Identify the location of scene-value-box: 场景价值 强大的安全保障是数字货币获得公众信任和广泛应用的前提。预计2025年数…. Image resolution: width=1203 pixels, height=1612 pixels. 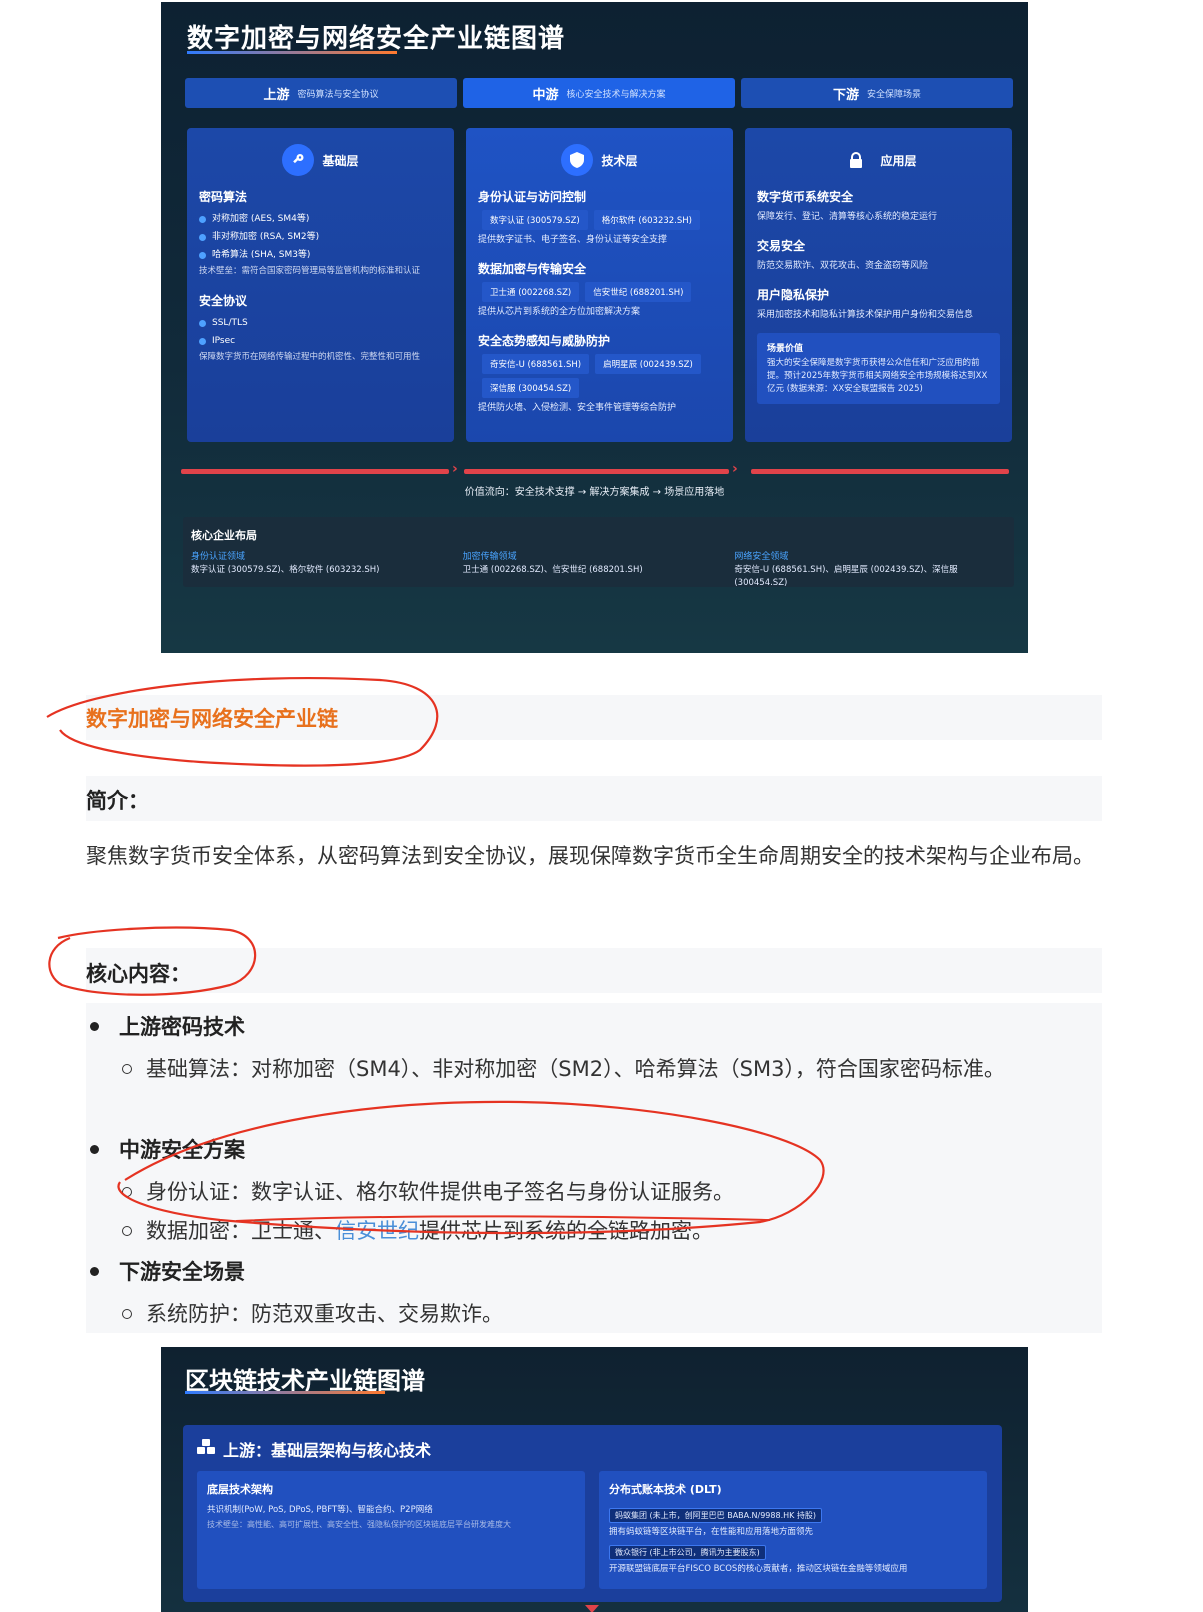
(878, 368).